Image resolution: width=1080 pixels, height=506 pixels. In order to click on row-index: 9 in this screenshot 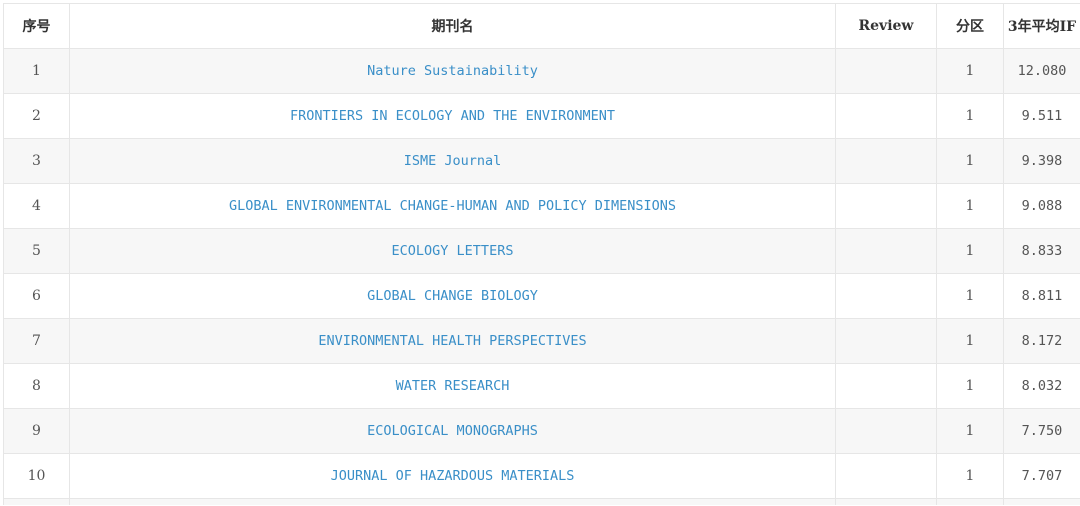, I will do `click(37, 431)`.